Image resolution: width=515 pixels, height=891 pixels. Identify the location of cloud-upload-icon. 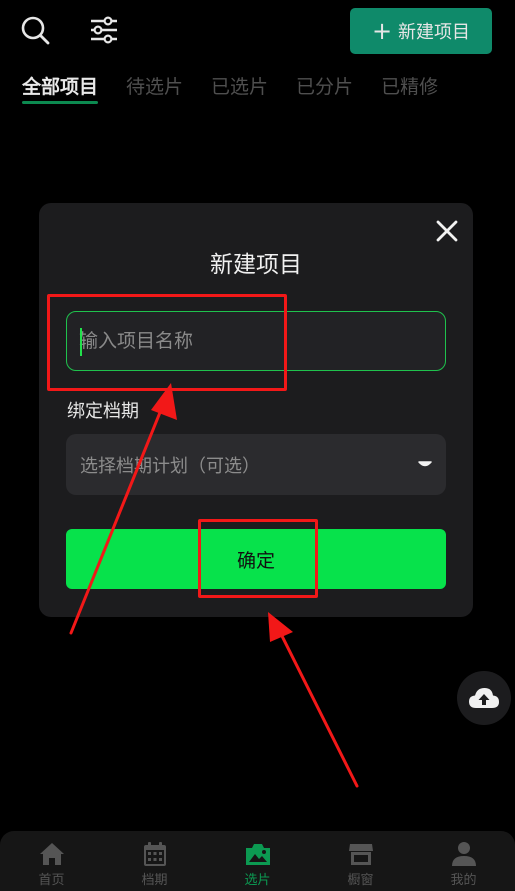
(484, 698).